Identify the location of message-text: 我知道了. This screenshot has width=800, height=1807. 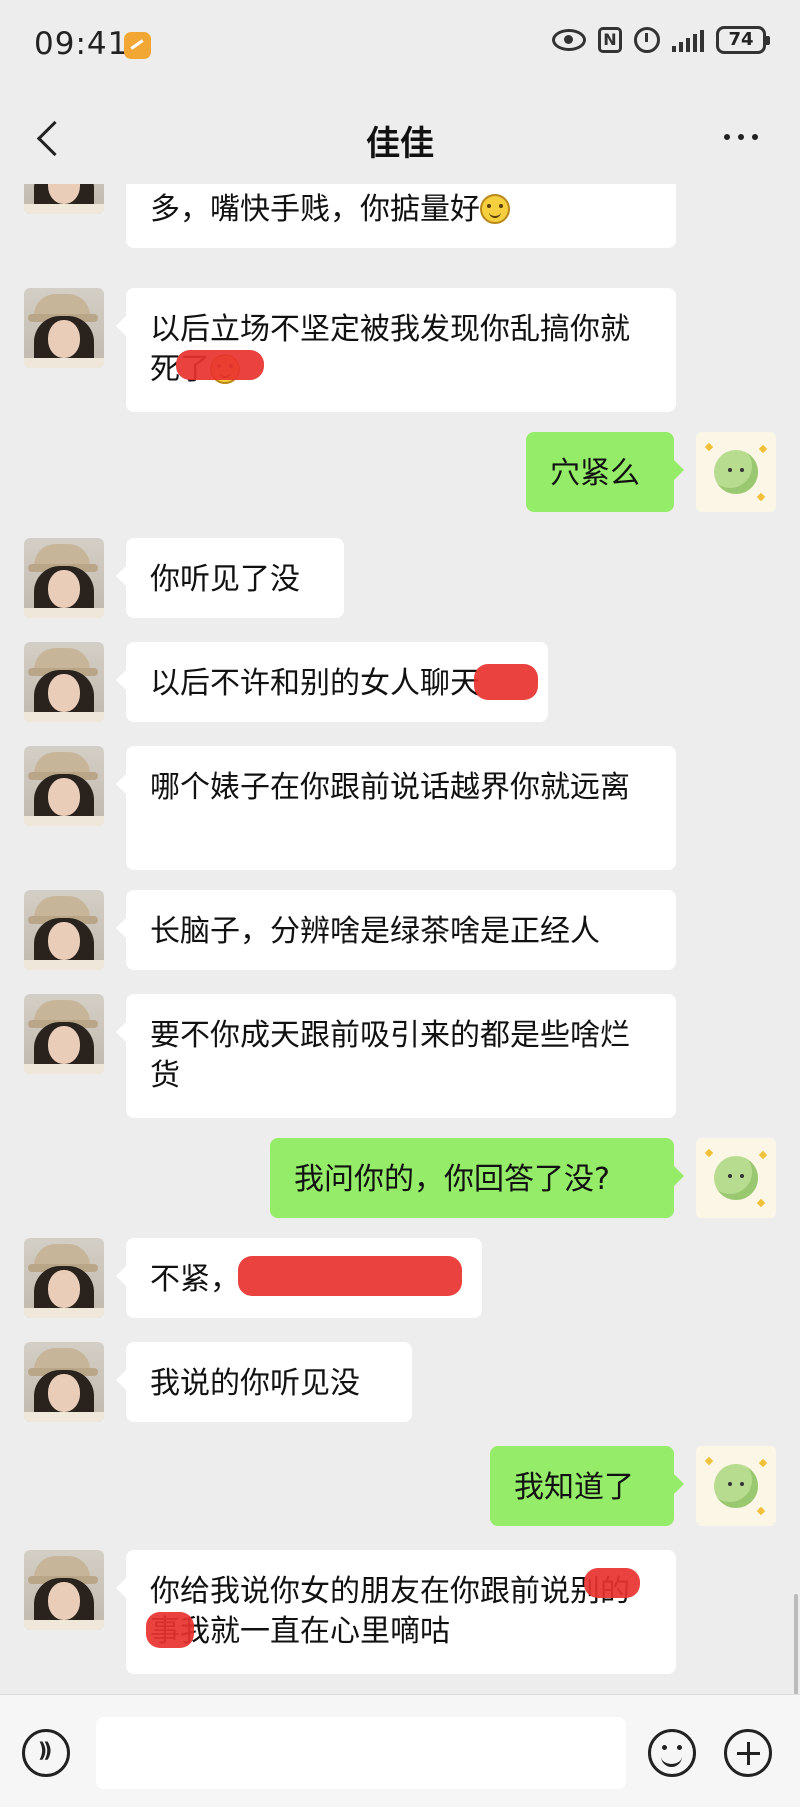
(574, 1487).